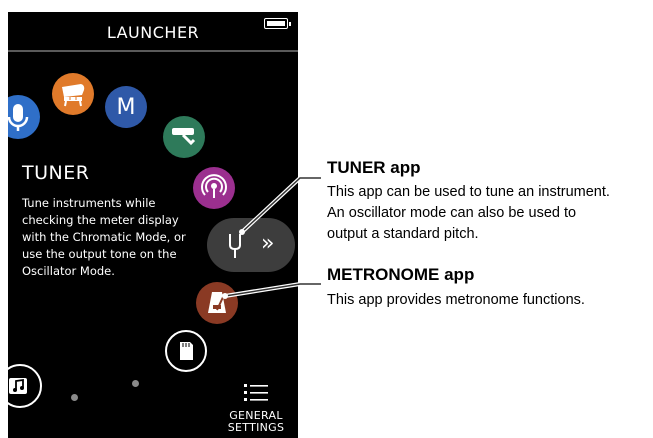 The image size is (653, 438). I want to click on metronome-callout-text: This app provides metronome functions., so click(490, 300).